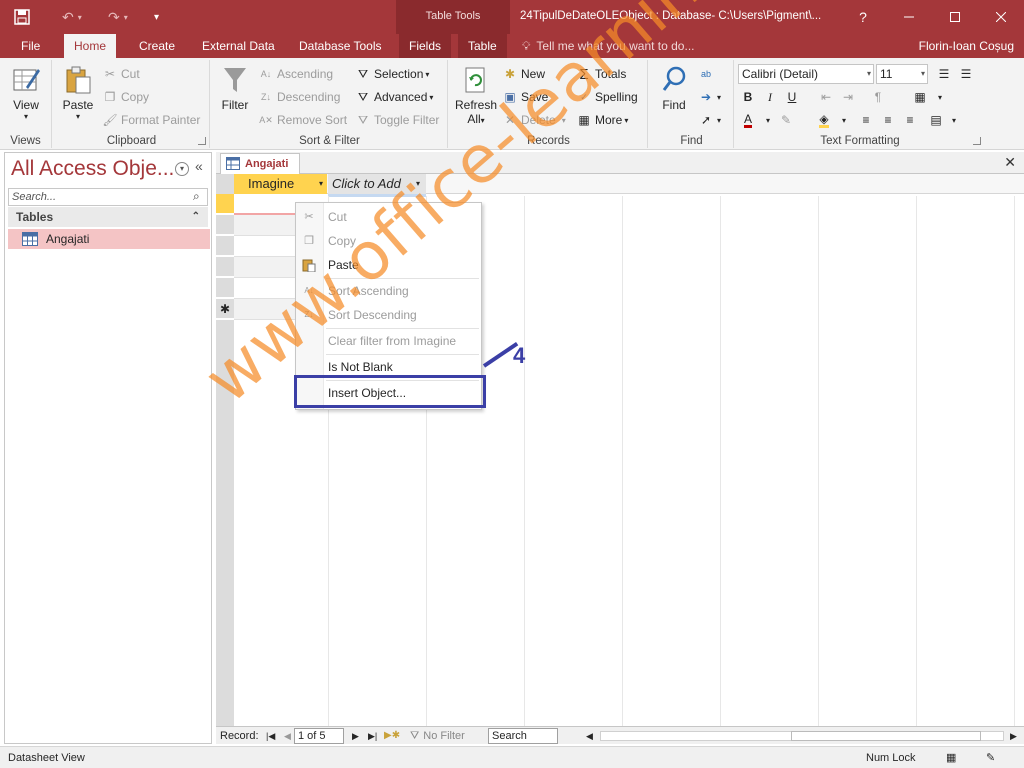 The width and height of the screenshot is (1024, 768). What do you see at coordinates (280, 184) in the screenshot?
I see `column-header-imagine: Imagine ▾` at bounding box center [280, 184].